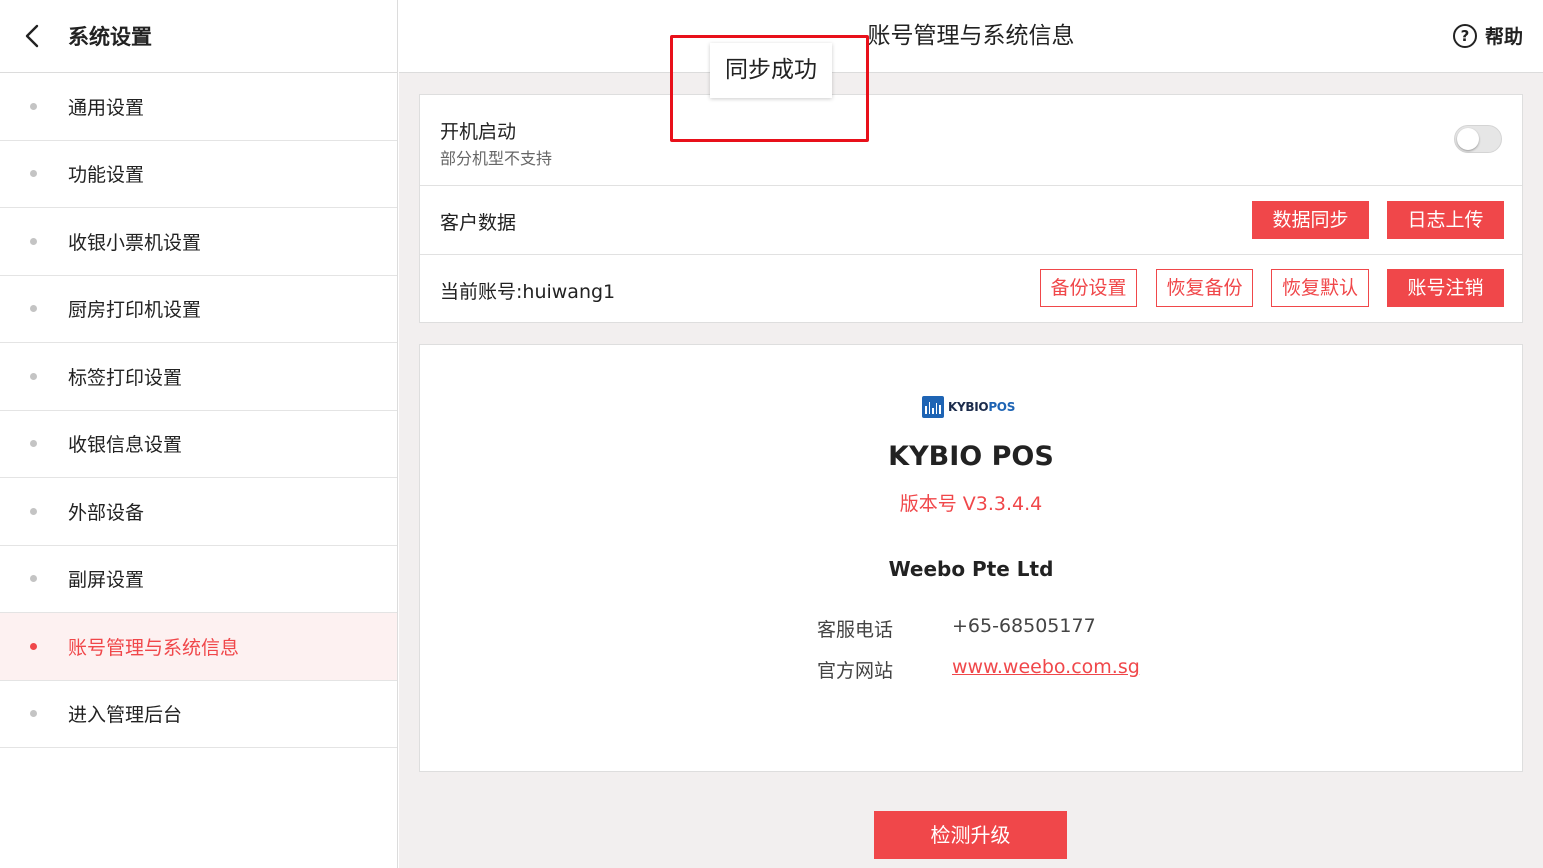 The image size is (1543, 868). I want to click on backup-settings-button: 备份设置, so click(1088, 288).